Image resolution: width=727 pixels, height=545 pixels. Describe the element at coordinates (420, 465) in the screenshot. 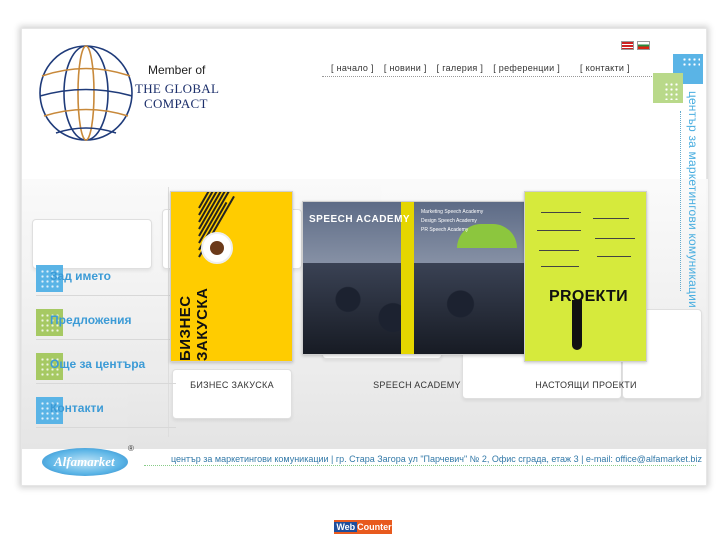

I see `footer-dotted-line` at that location.